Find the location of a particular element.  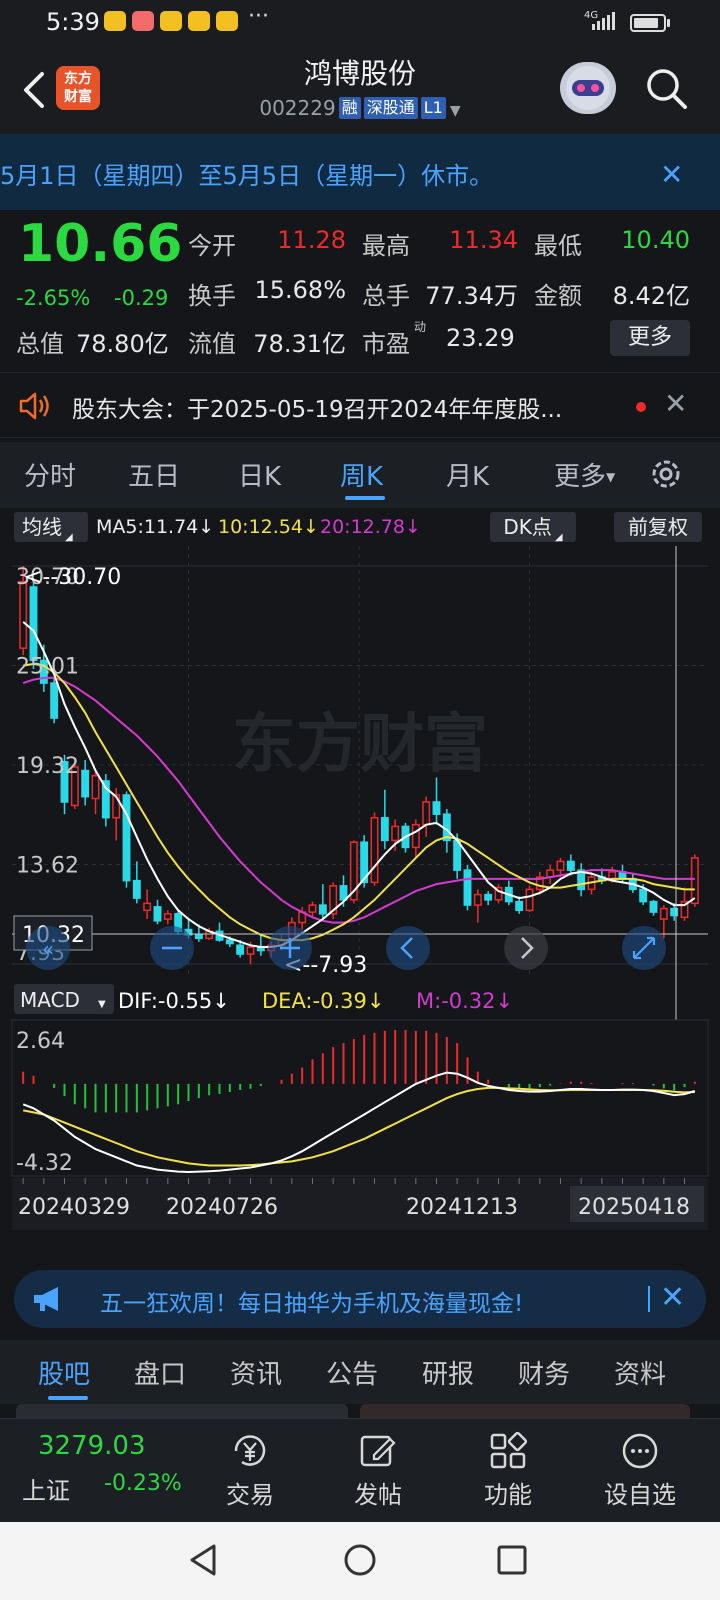

fullscreen-button is located at coordinates (644, 948).